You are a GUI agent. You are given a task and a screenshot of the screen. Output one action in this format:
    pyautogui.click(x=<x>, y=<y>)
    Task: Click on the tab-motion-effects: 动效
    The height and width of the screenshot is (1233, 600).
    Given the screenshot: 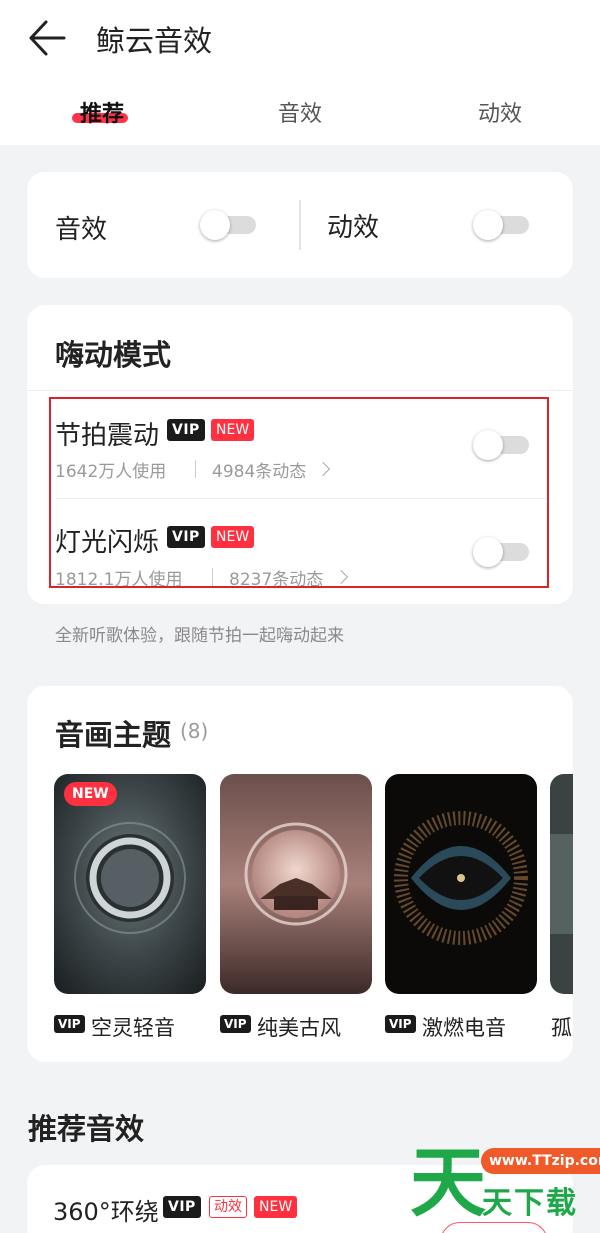 What is the action you would take?
    pyautogui.click(x=500, y=112)
    